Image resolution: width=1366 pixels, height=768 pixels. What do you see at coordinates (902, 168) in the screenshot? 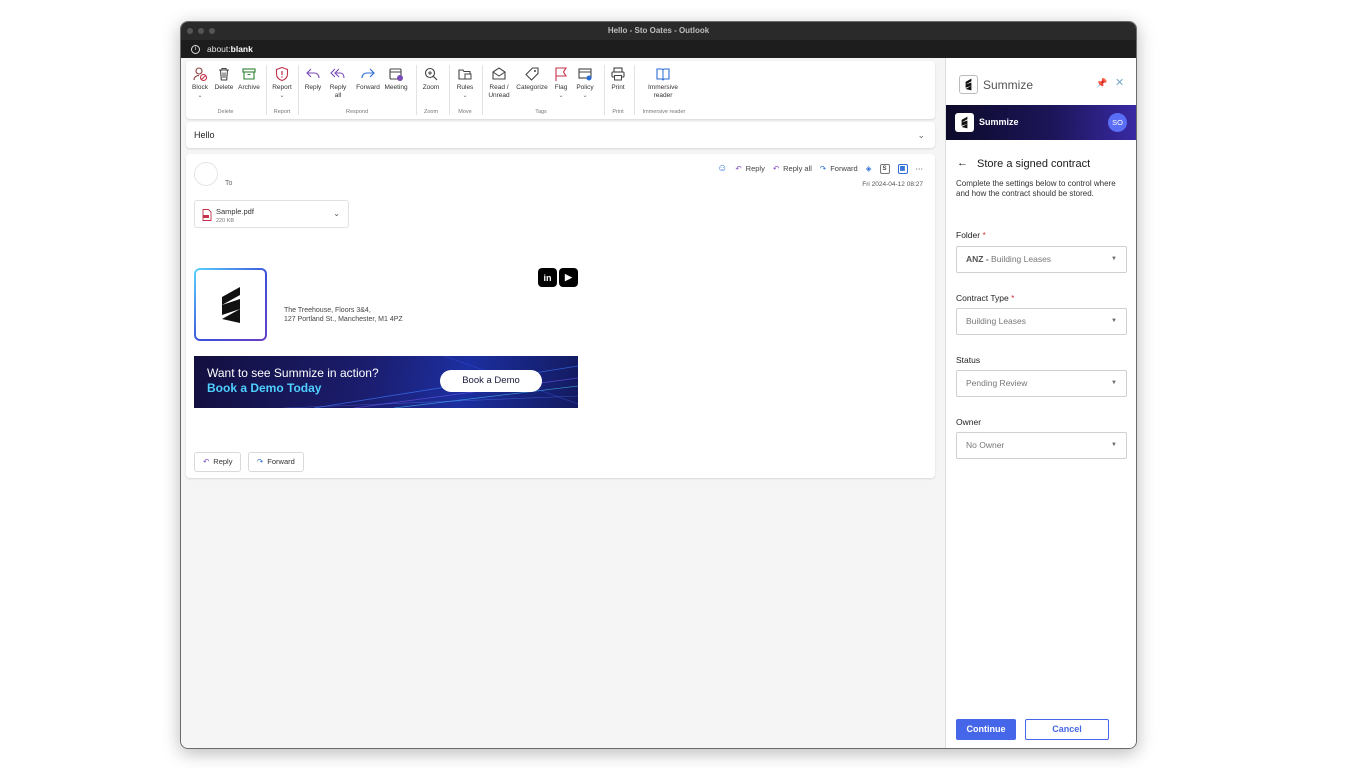
I see `apps-grid-icon: ▦` at bounding box center [902, 168].